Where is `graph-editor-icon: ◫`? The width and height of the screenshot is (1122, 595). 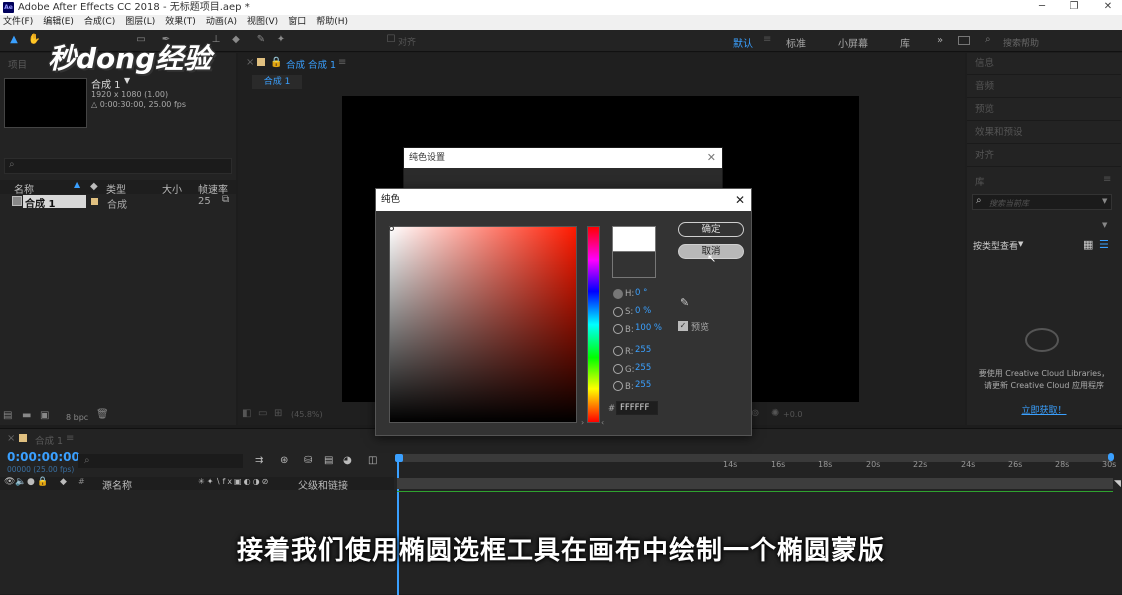
graph-editor-icon: ◫ is located at coordinates (372, 460).